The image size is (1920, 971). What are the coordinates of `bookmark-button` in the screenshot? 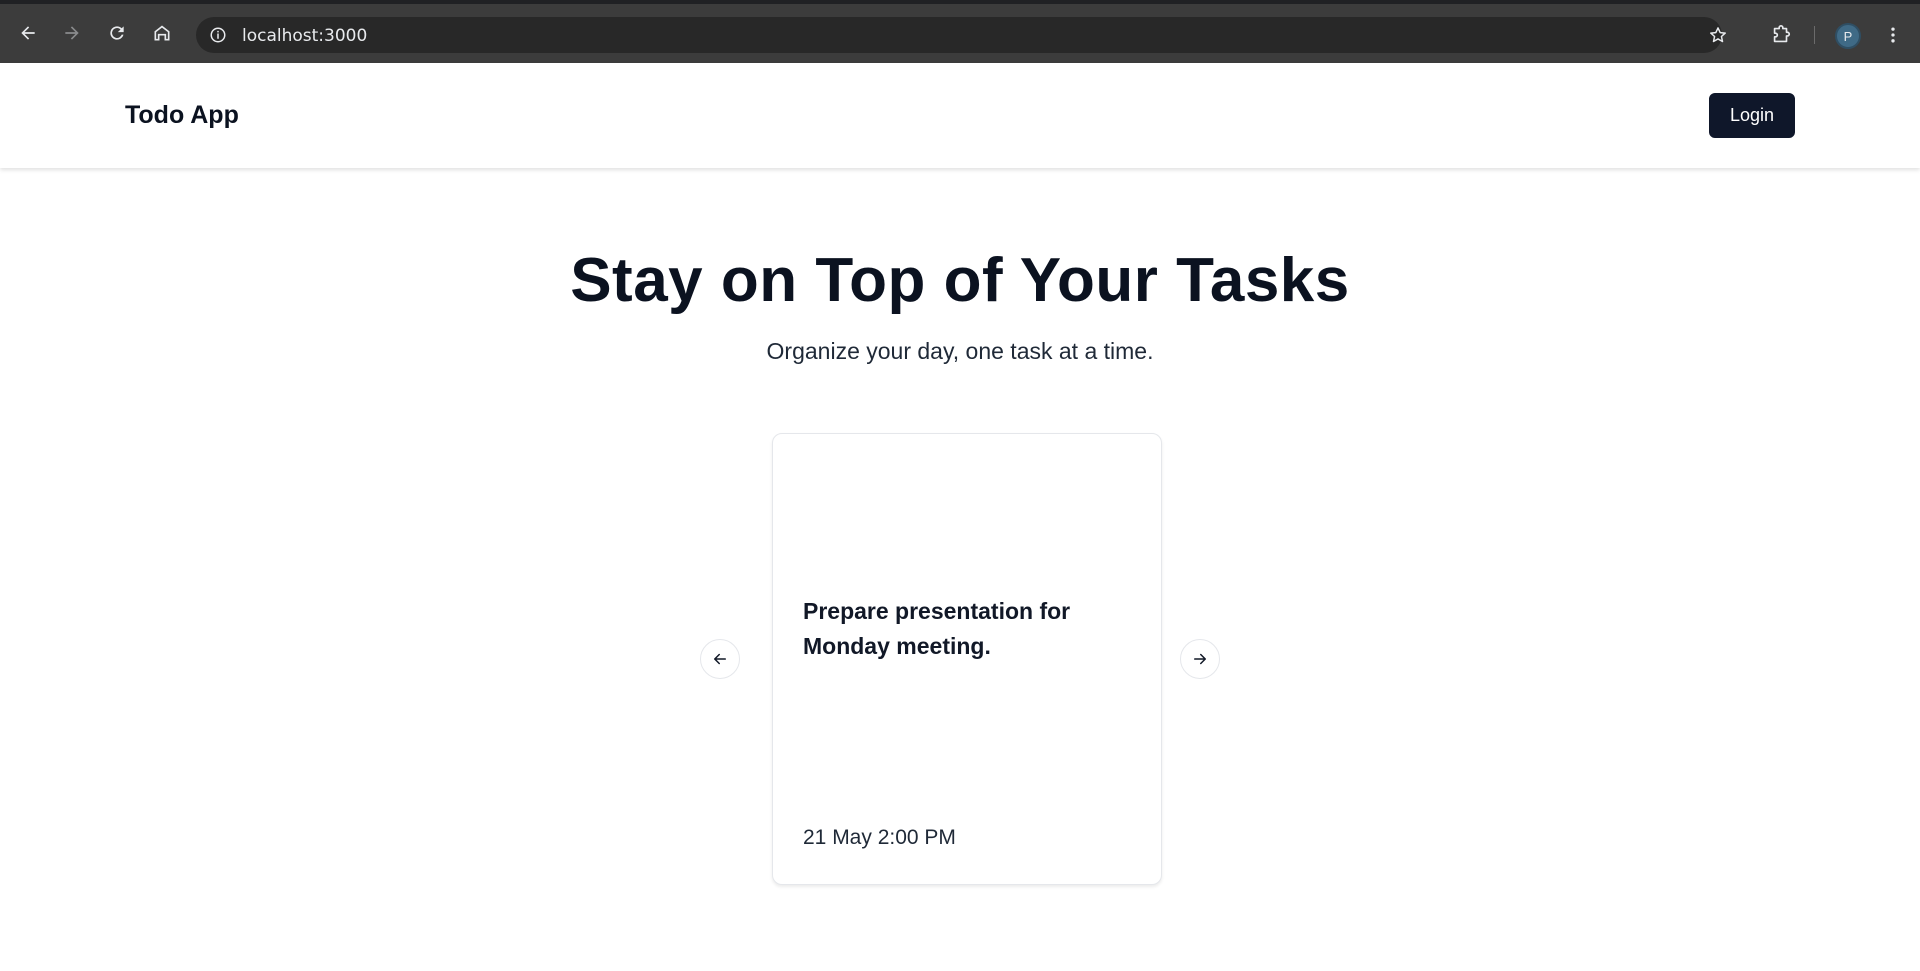 It's located at (1718, 35).